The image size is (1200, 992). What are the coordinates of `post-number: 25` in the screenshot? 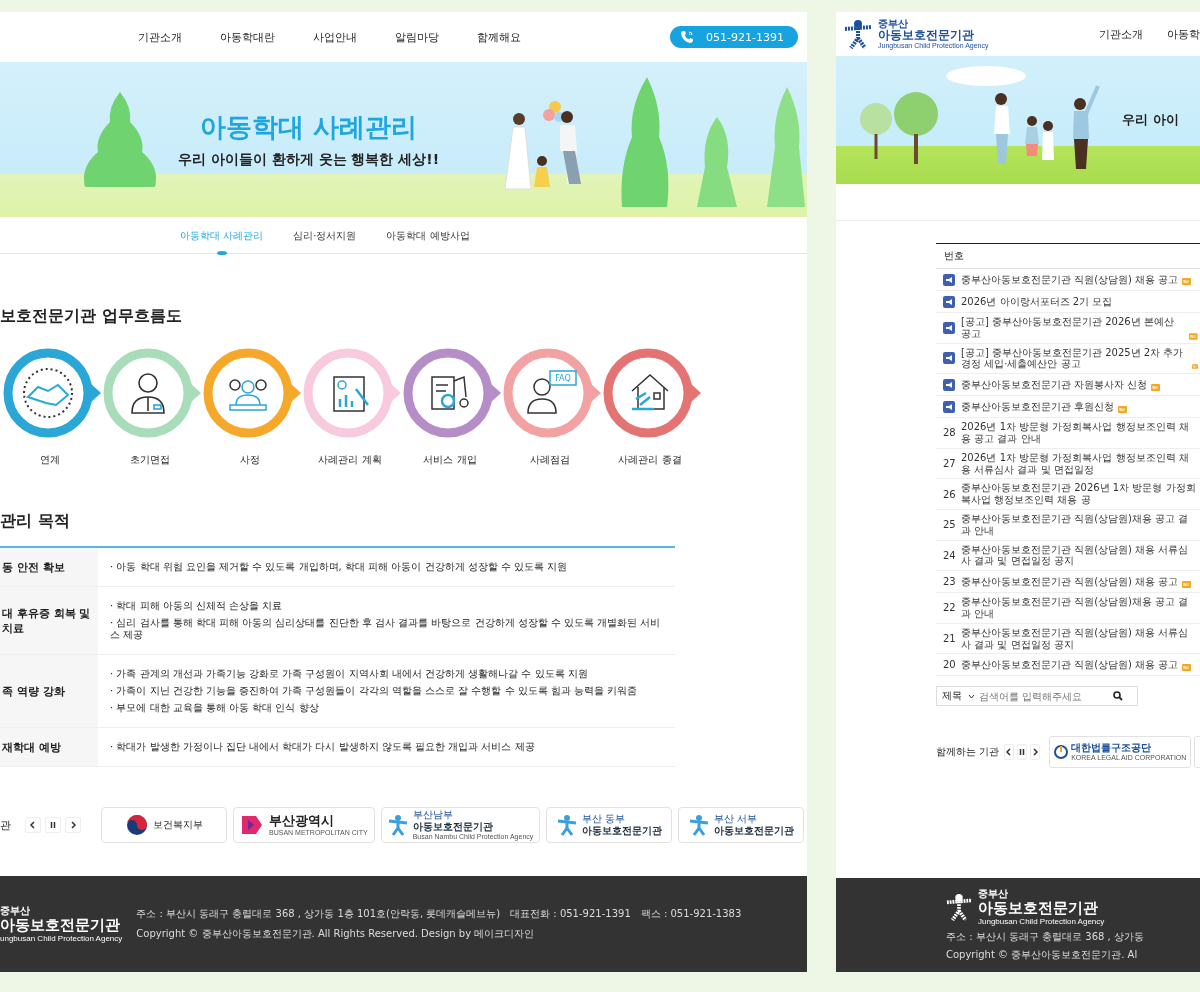 It's located at (949, 525).